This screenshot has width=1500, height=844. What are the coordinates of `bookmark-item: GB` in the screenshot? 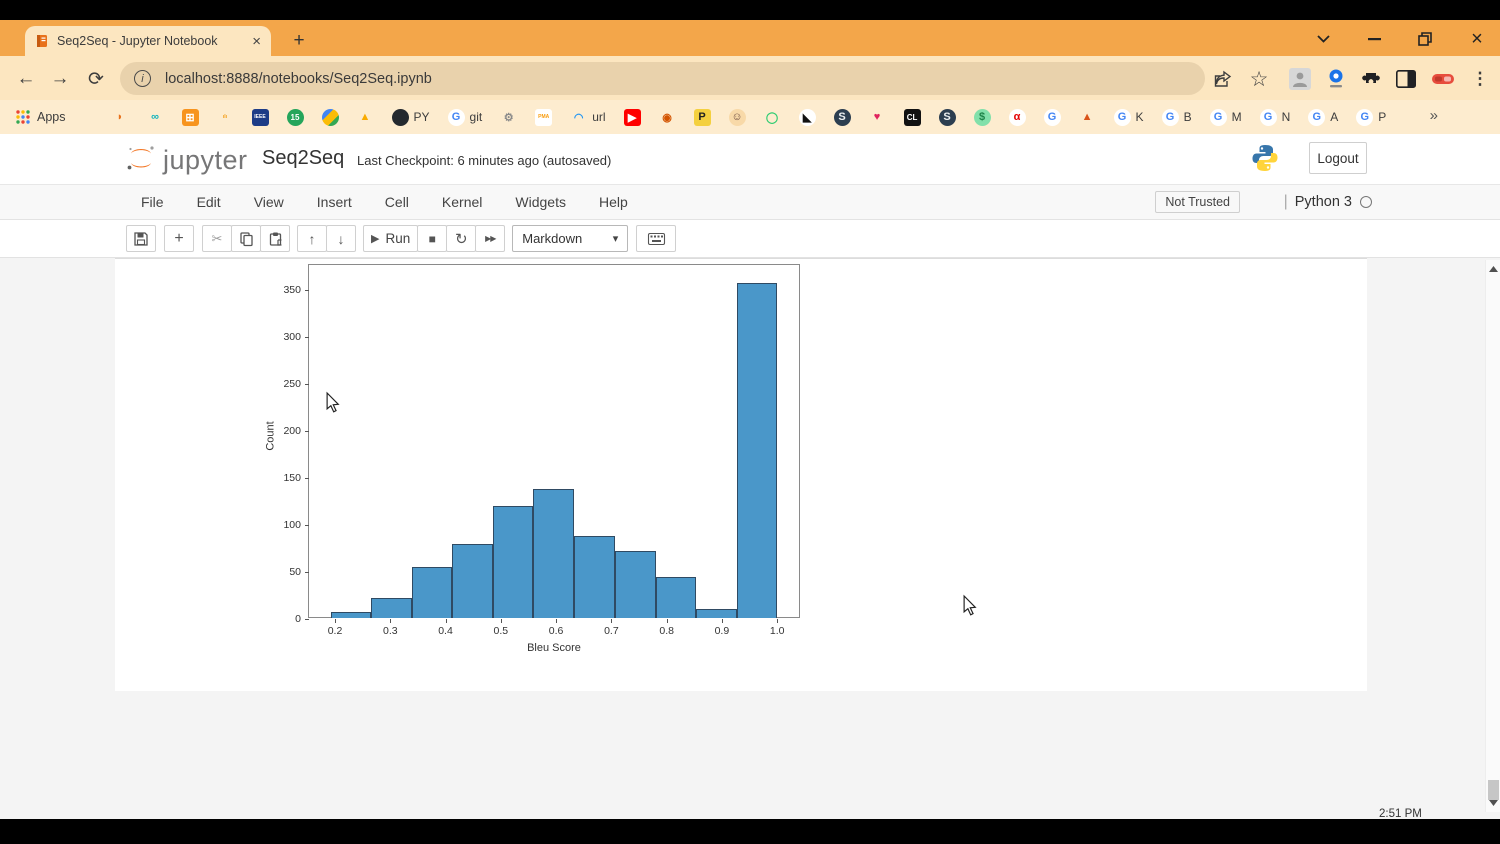 It's located at (1176, 117).